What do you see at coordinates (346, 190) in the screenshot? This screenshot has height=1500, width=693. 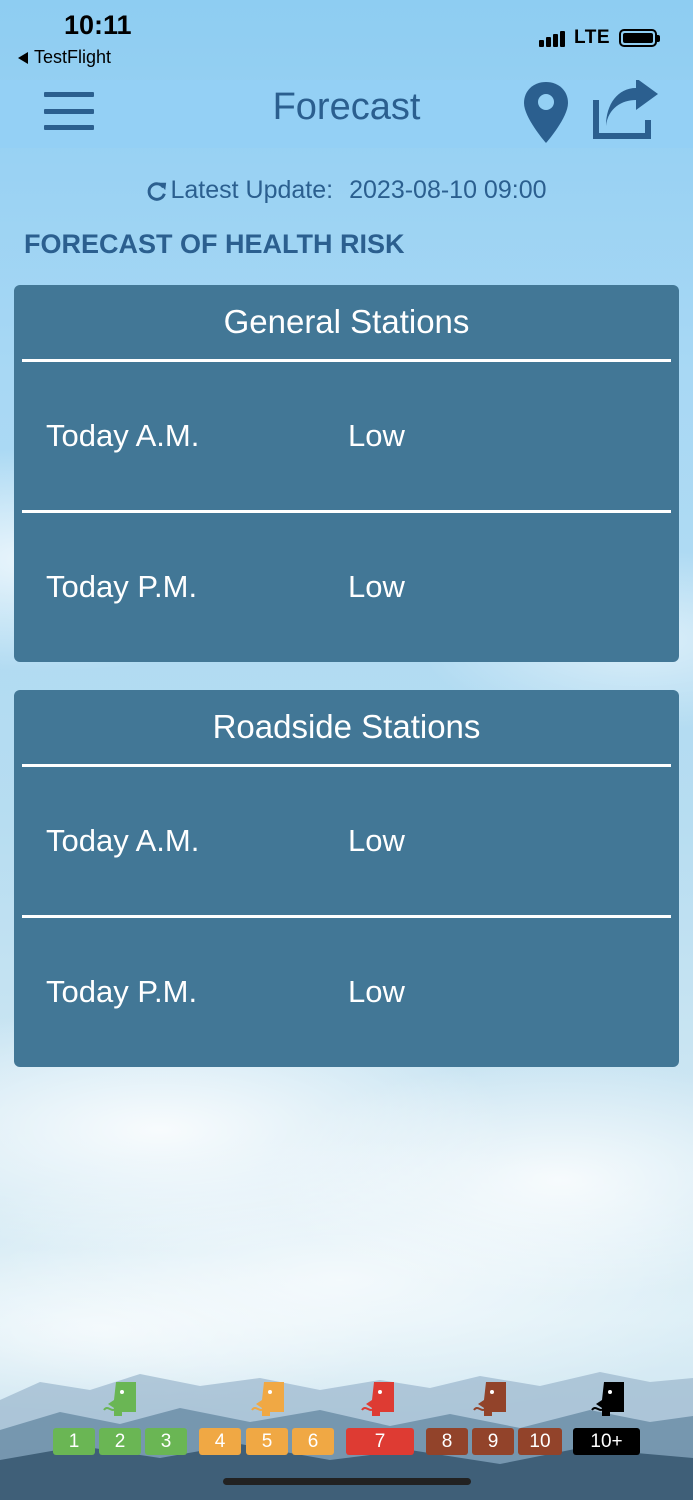 I see `latest-update: Latest Update: 2023-08-10 09:00` at bounding box center [346, 190].